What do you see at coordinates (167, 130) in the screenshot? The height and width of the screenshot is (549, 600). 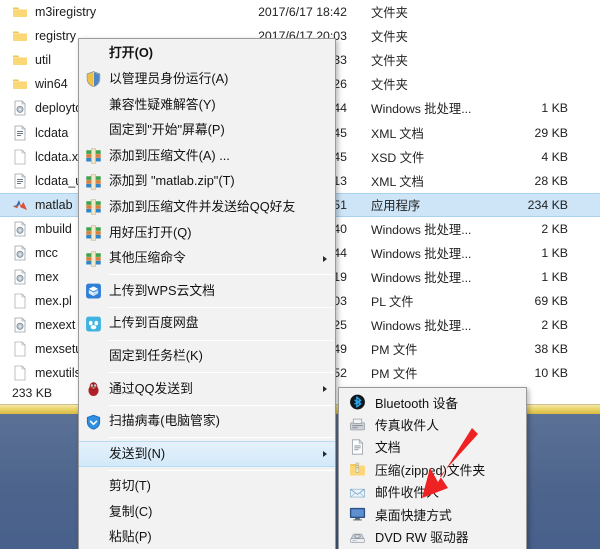 I see `context-menu-item-label: 固定到"开始"屏幕(P)` at bounding box center [167, 130].